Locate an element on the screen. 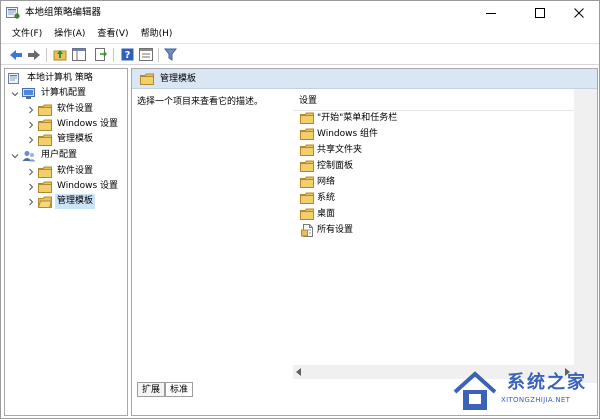  title-bar: 本地组策略编辑器 is located at coordinates (300, 13).